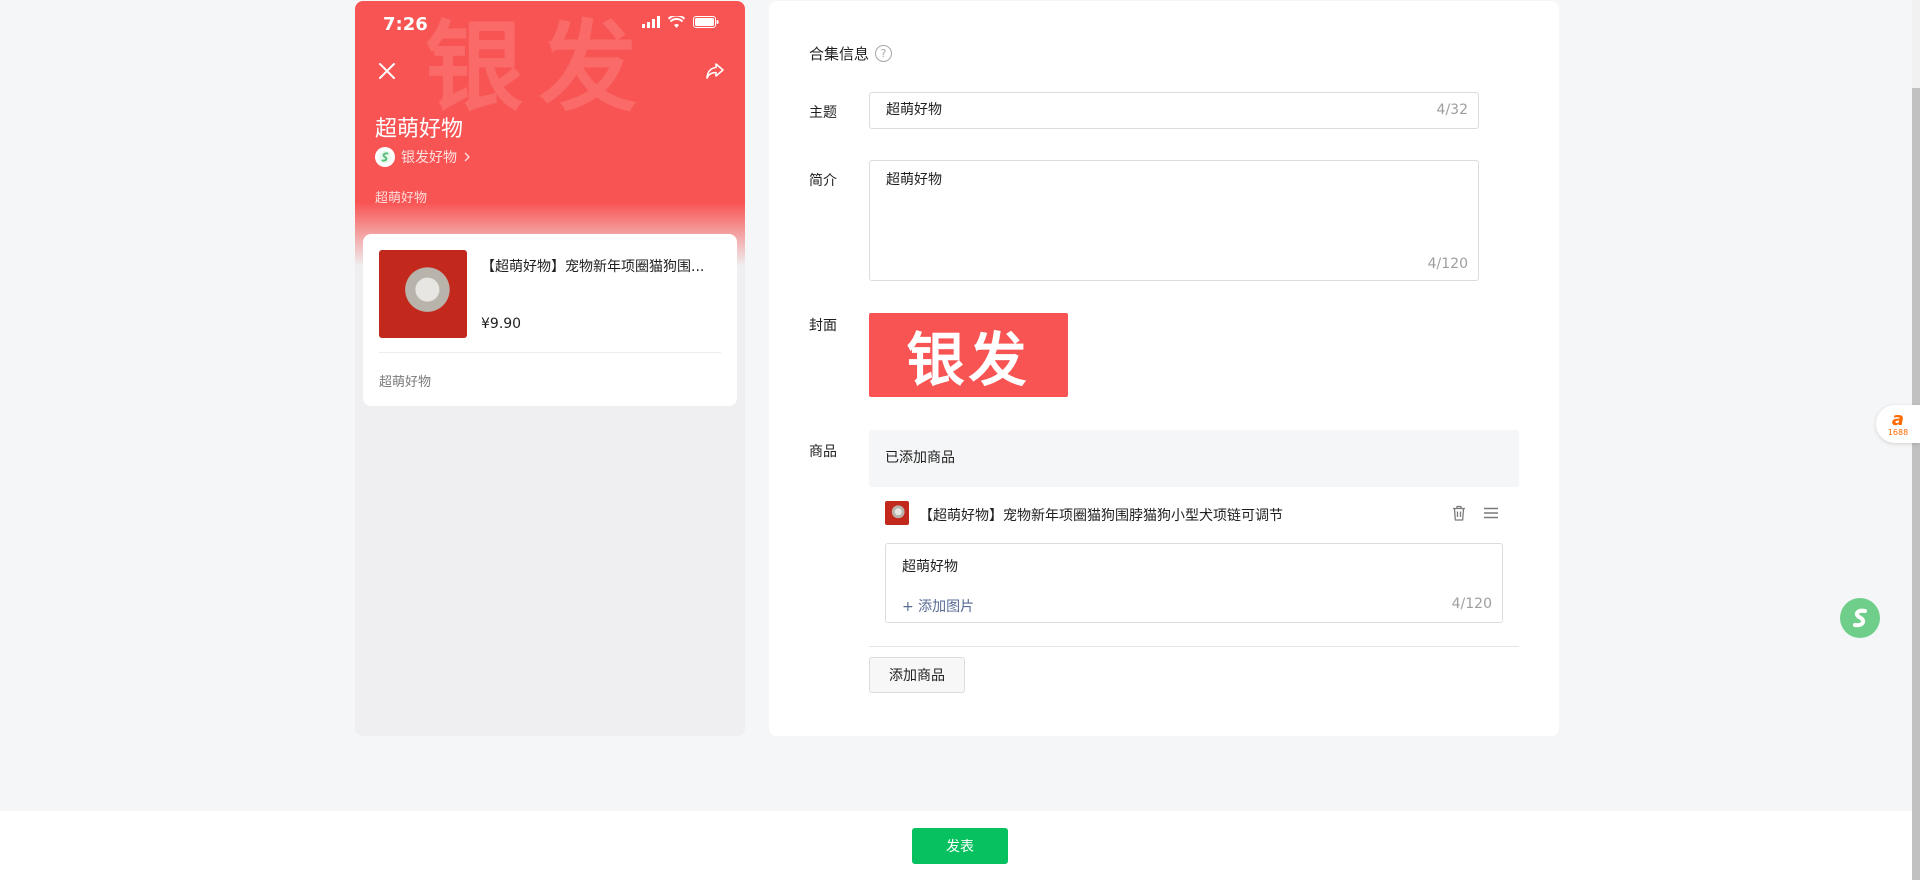  I want to click on assistant-logo-icon, so click(1860, 618).